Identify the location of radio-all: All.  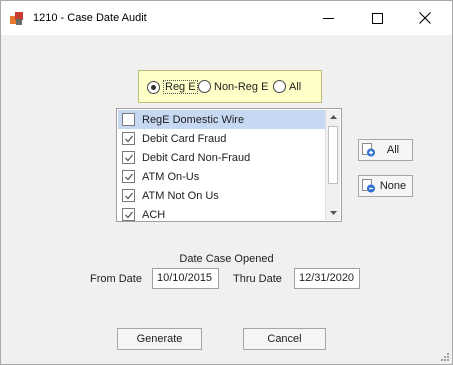
(287, 86).